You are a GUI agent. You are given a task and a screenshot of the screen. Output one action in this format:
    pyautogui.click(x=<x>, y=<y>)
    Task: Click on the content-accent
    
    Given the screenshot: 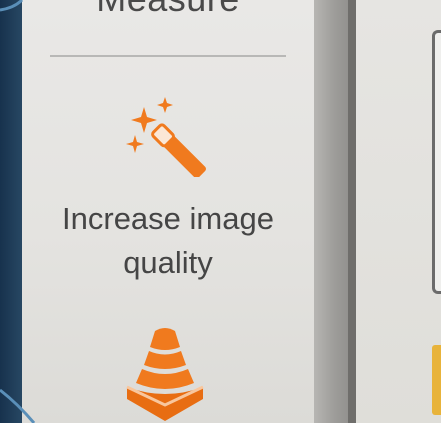 What is the action you would take?
    pyautogui.click(x=436, y=380)
    